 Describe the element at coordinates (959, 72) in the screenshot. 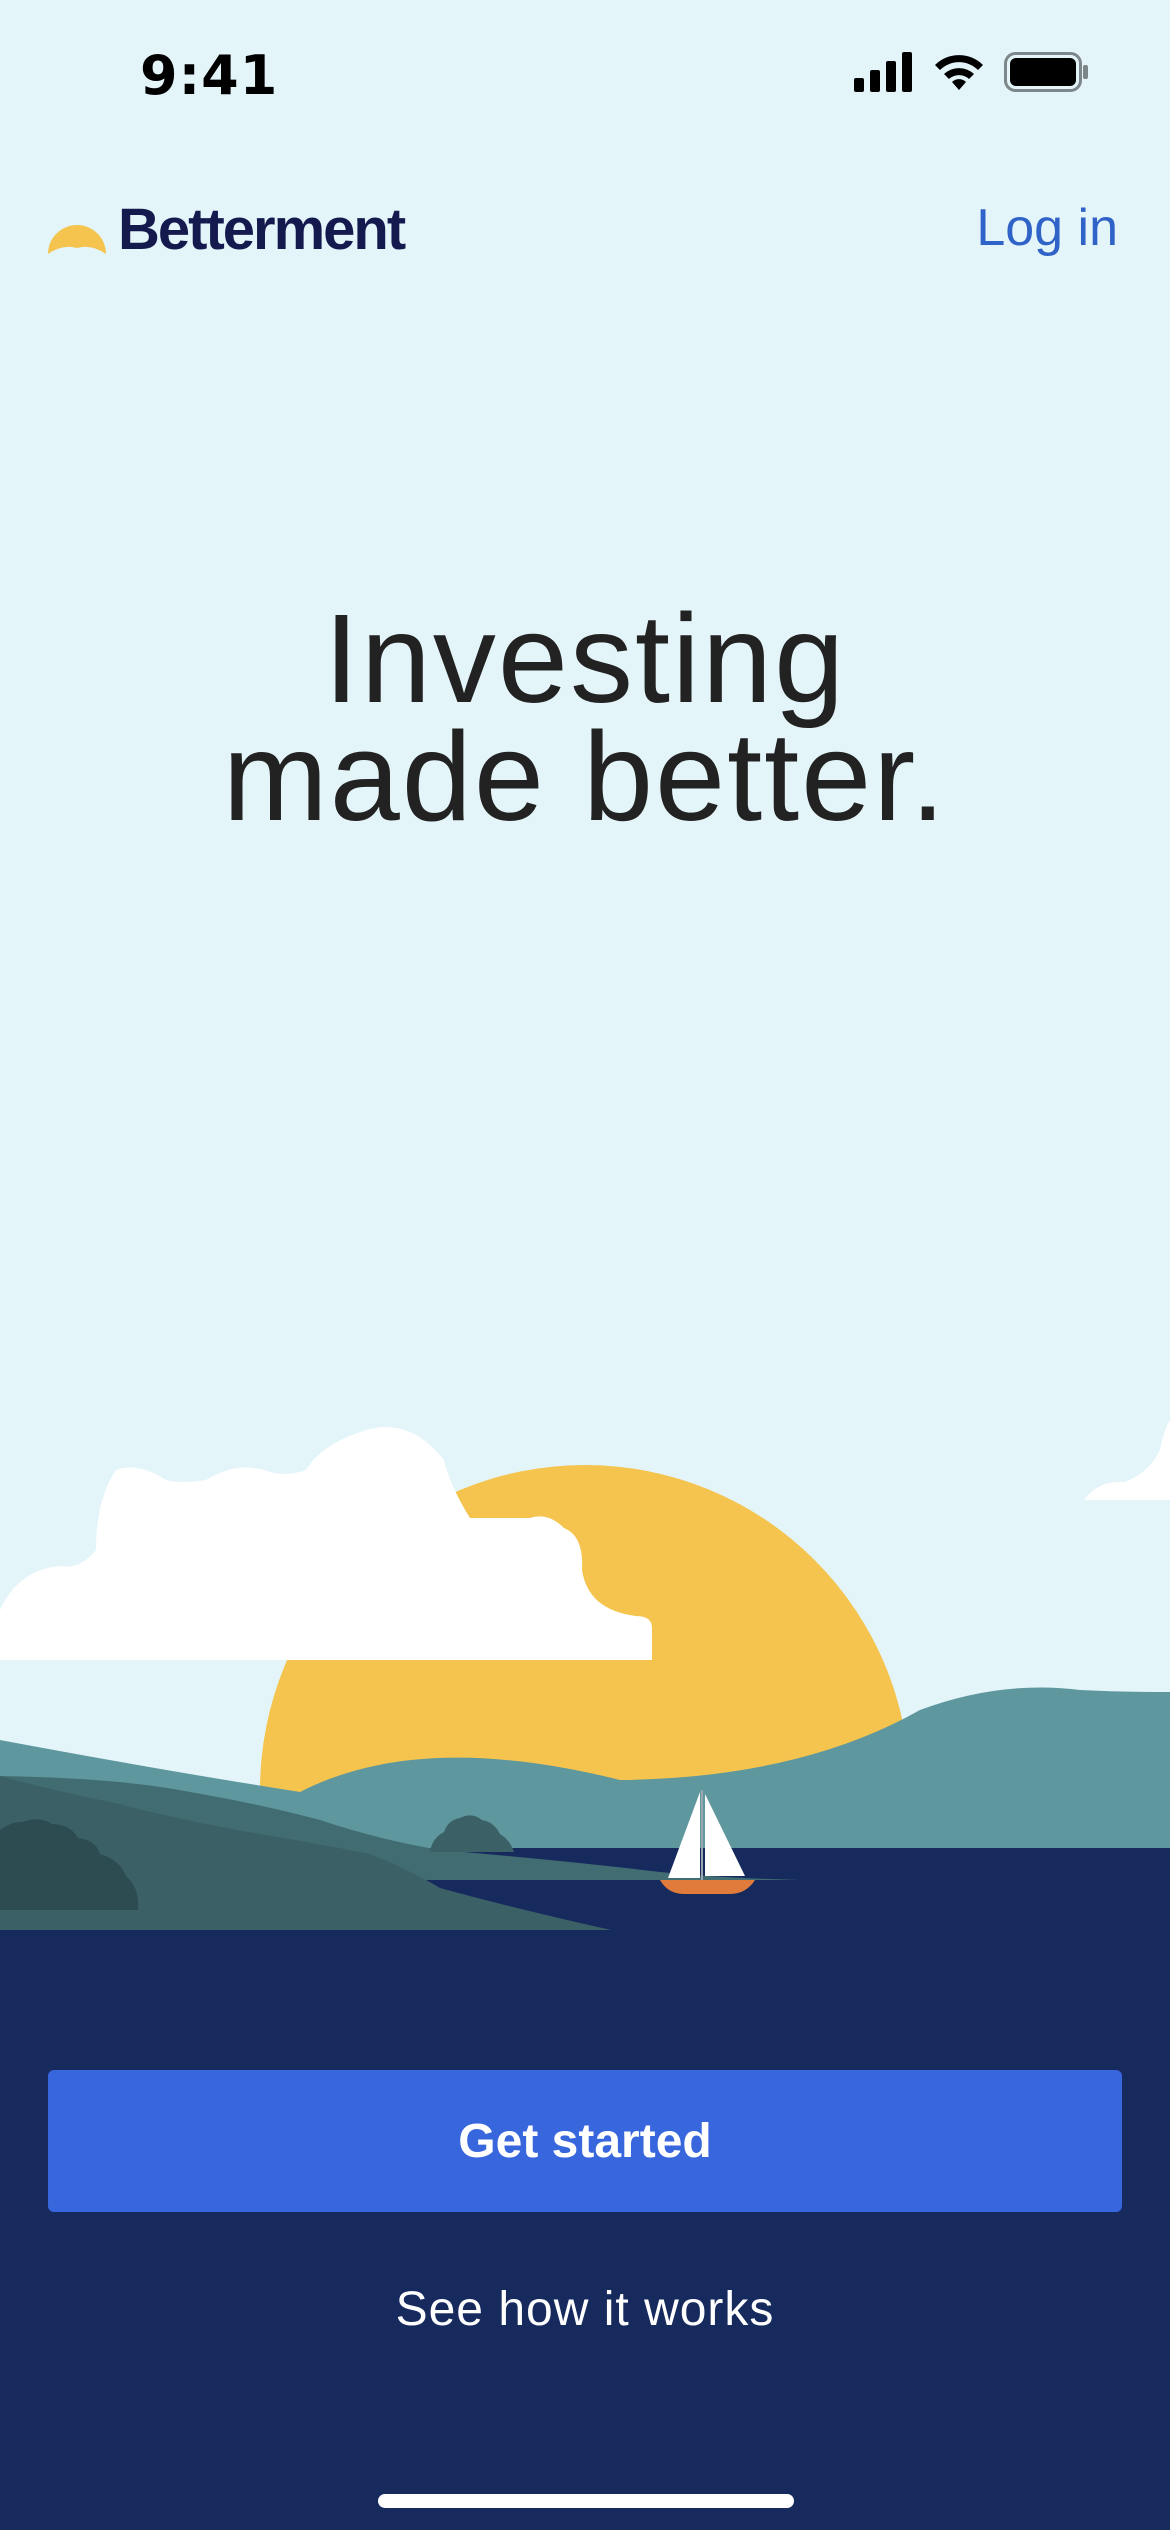

I see `wifi-icon` at that location.